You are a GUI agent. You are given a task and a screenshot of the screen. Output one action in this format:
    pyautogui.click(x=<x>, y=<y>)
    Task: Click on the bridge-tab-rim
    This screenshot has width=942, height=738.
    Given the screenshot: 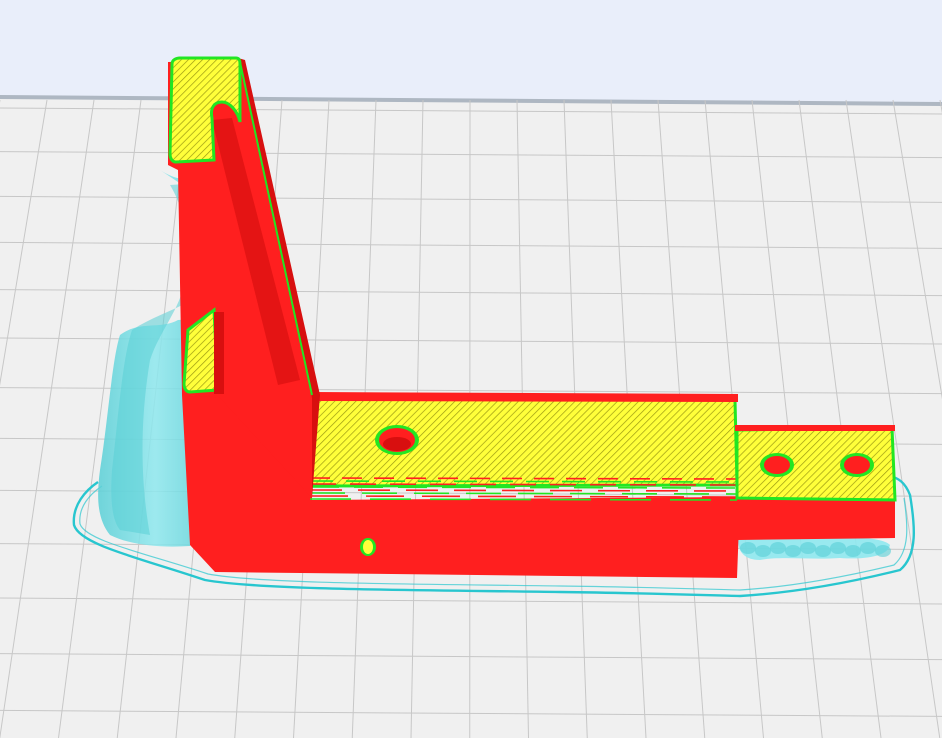 What is the action you would take?
    pyautogui.click(x=815, y=428)
    